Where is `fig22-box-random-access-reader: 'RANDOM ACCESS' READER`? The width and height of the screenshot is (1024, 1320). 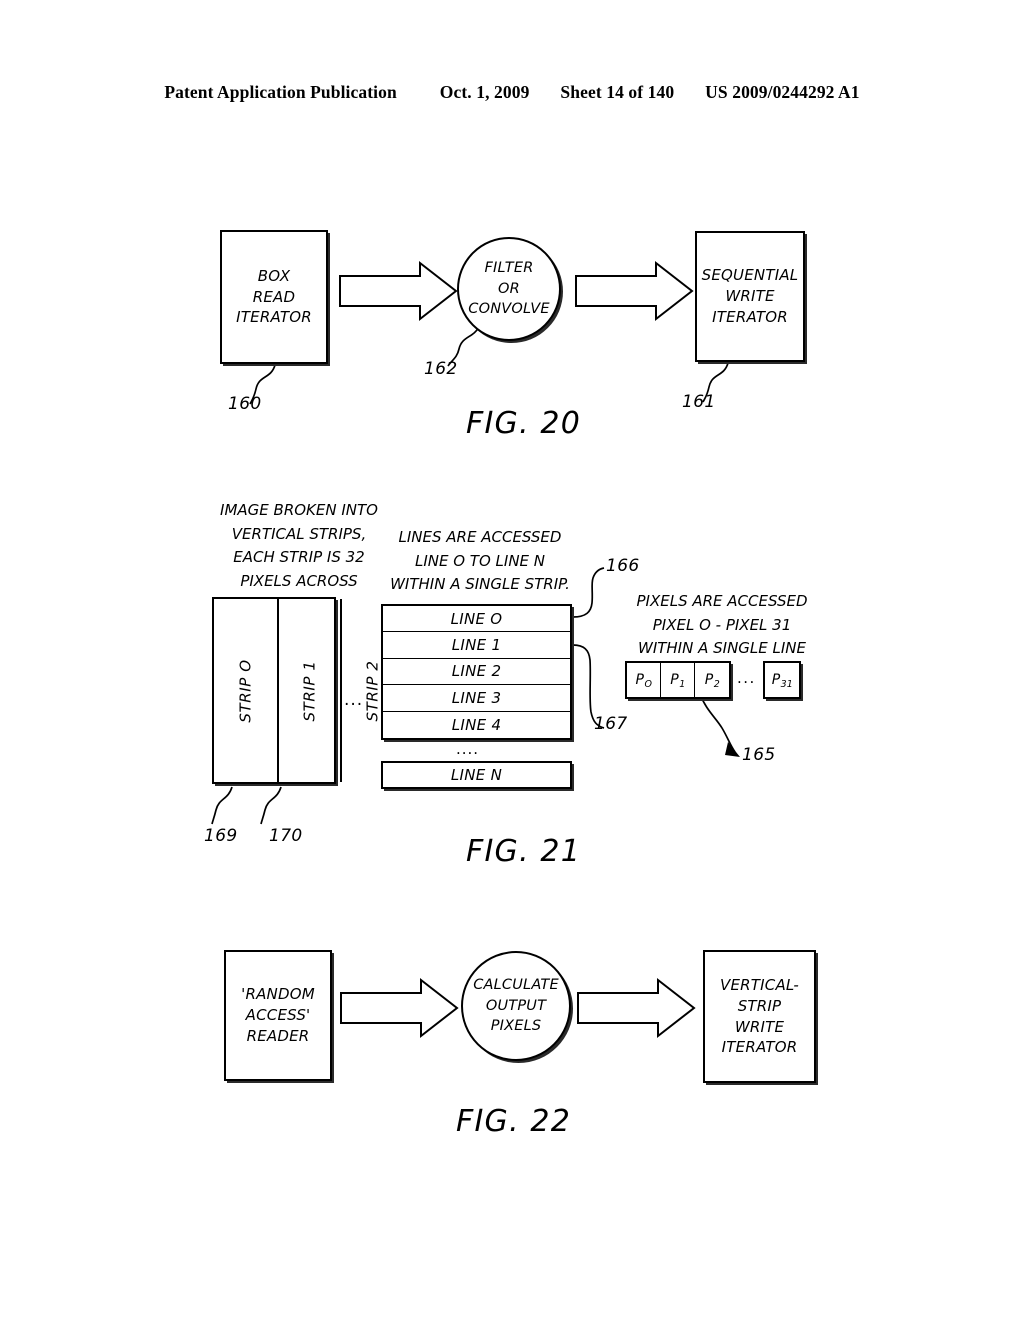
fig22-box-random-access-reader: 'RANDOM ACCESS' READER is located at coordinates (278, 1015).